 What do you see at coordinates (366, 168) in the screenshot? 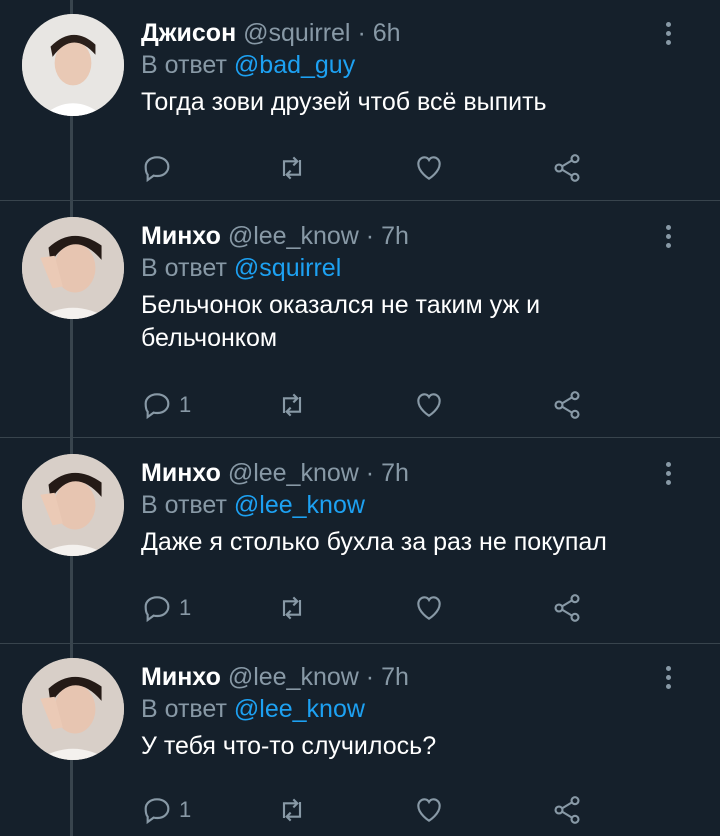
I see `tweet-actions` at bounding box center [366, 168].